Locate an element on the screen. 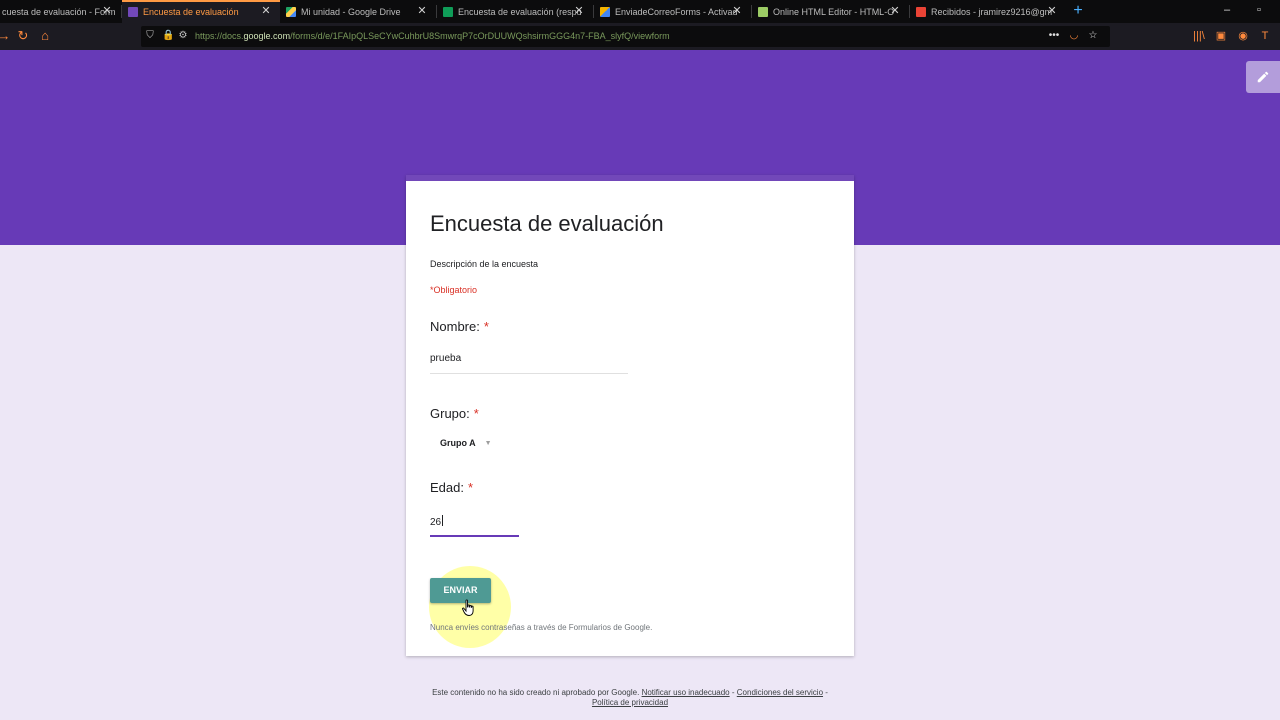 The width and height of the screenshot is (1280, 720). pencil-icon is located at coordinates (1263, 77).